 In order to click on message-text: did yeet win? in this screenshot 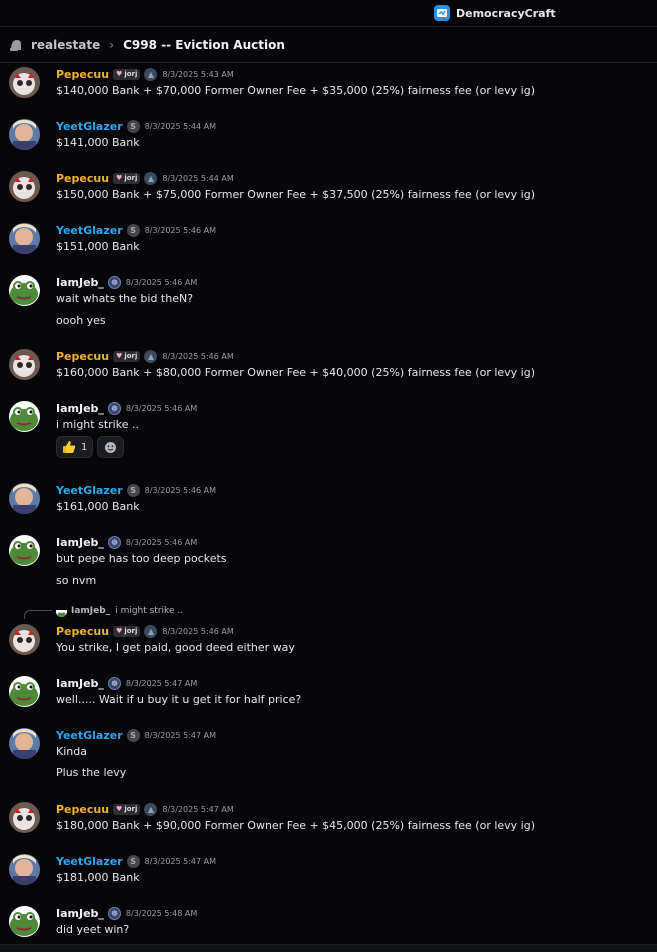, I will do `click(93, 929)`.